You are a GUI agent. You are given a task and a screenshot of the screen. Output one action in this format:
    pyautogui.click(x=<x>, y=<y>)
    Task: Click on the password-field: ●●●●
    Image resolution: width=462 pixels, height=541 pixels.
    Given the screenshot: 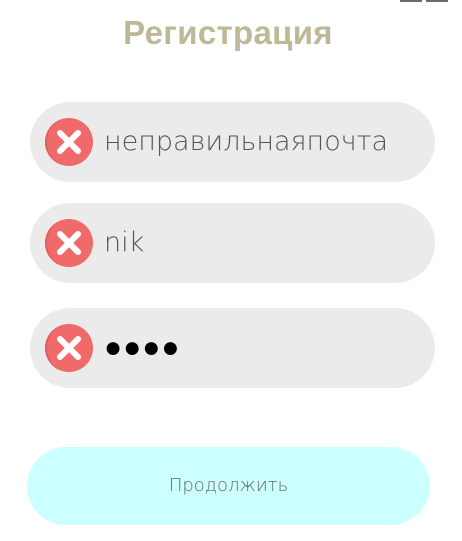 What is the action you would take?
    pyautogui.click(x=232, y=348)
    